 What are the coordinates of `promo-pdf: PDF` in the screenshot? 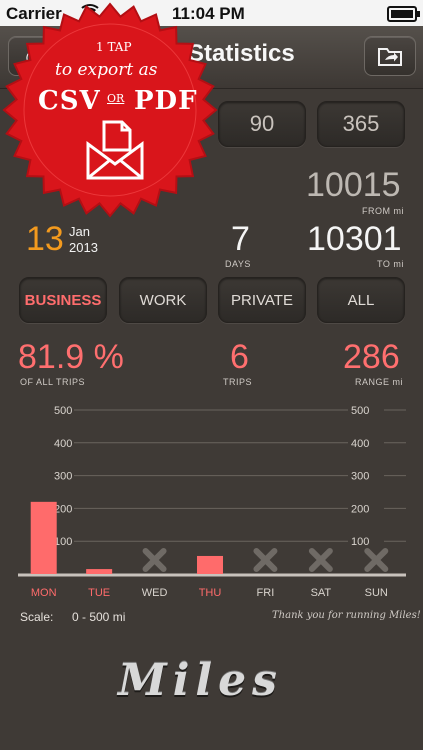 It's located at (166, 101).